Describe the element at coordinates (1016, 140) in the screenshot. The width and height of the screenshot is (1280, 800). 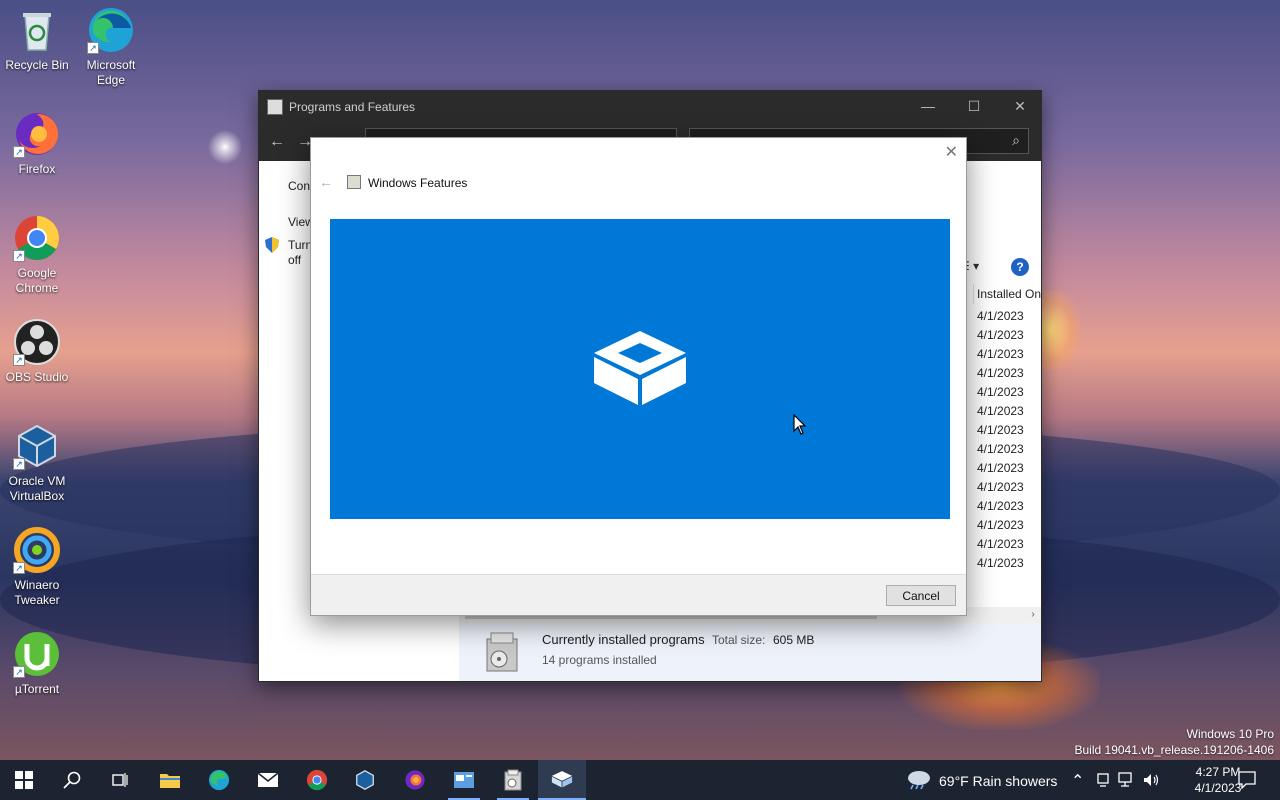
I see `search-icon: ⌕` at that location.